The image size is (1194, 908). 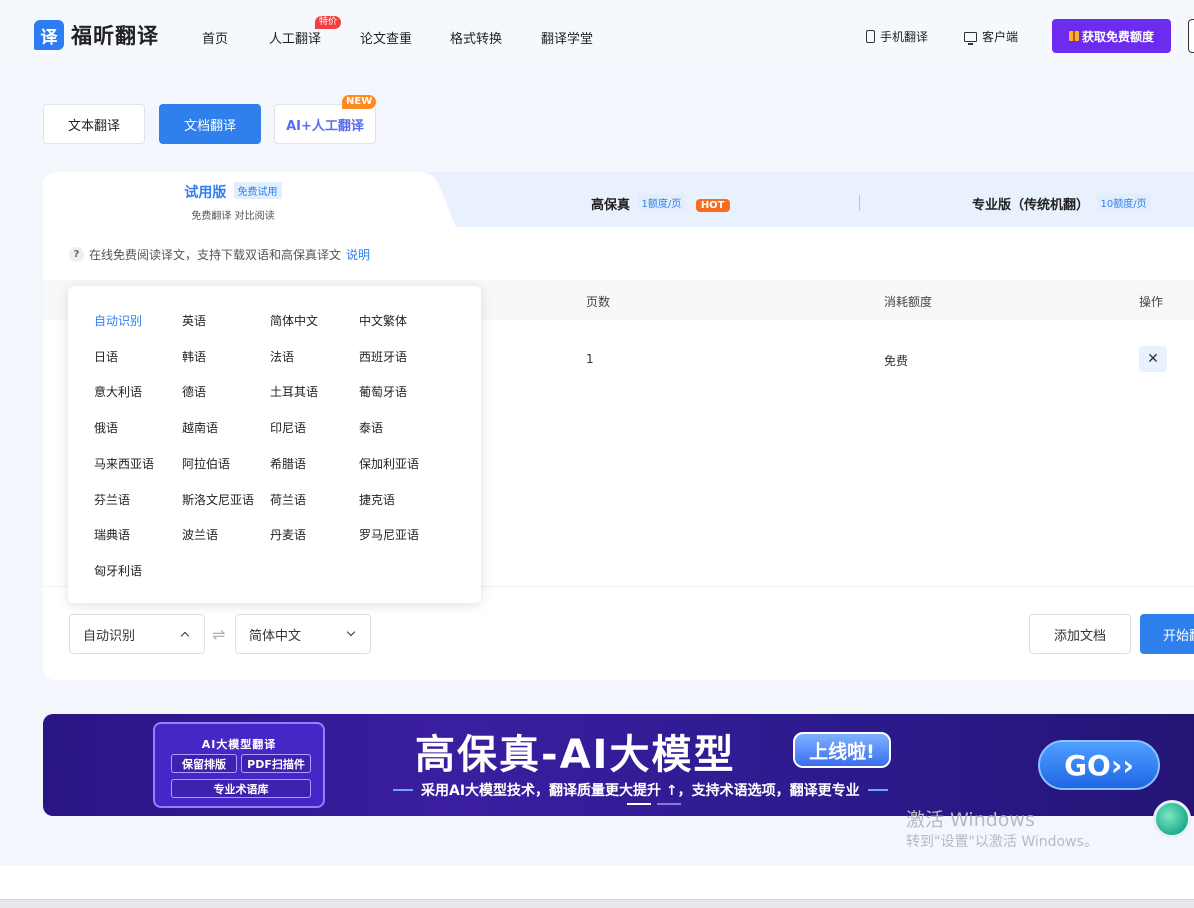 I want to click on language-option: 波兰语, so click(x=200, y=534).